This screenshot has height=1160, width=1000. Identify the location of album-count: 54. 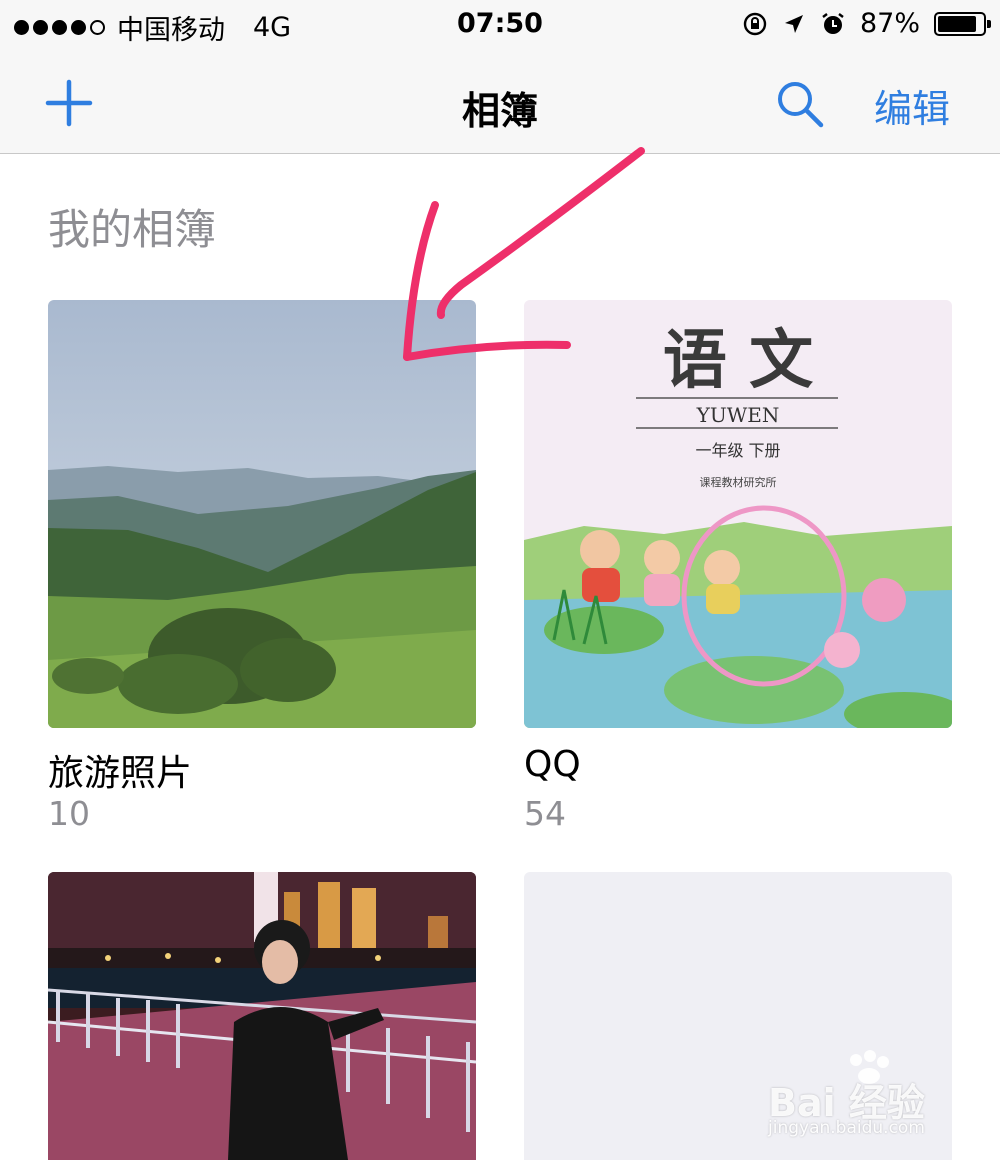
(545, 813).